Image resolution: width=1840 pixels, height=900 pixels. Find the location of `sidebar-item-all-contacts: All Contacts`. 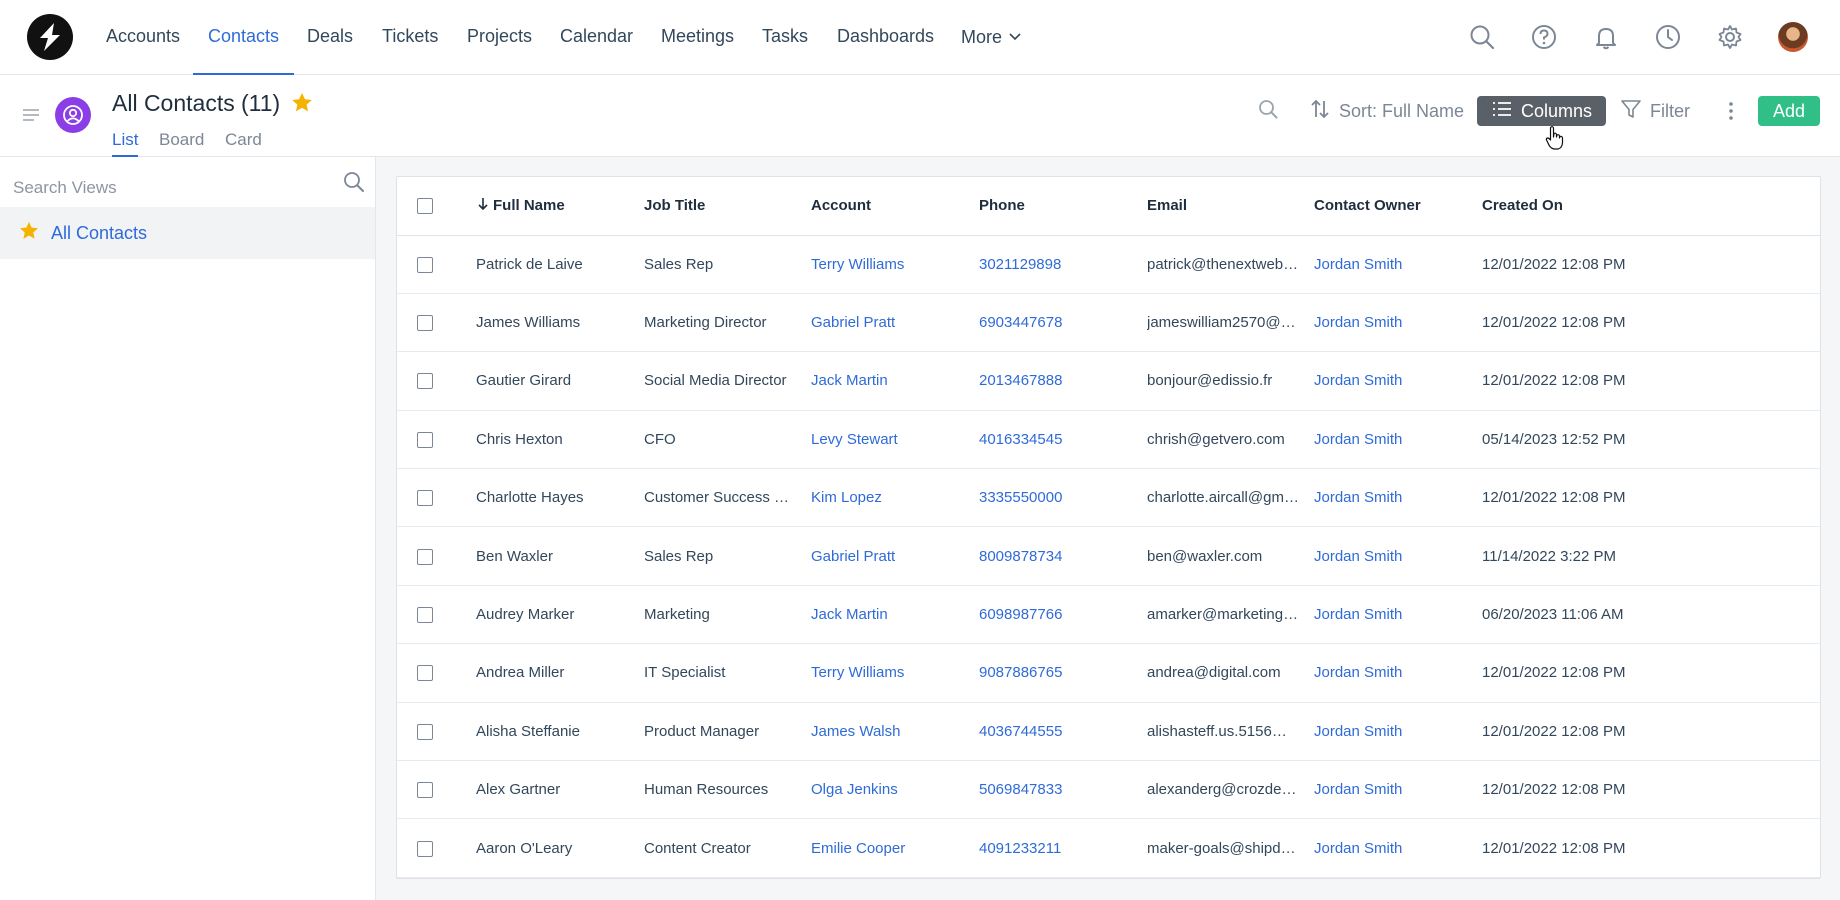

sidebar-item-all-contacts: All Contacts is located at coordinates (187, 233).